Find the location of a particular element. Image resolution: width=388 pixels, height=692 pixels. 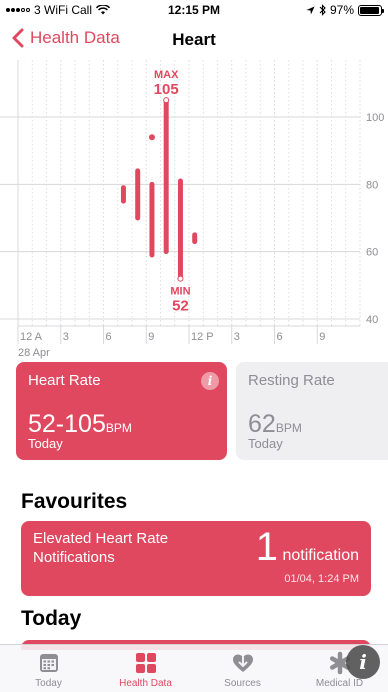

chart-min-value: 52 is located at coordinates (180, 306).